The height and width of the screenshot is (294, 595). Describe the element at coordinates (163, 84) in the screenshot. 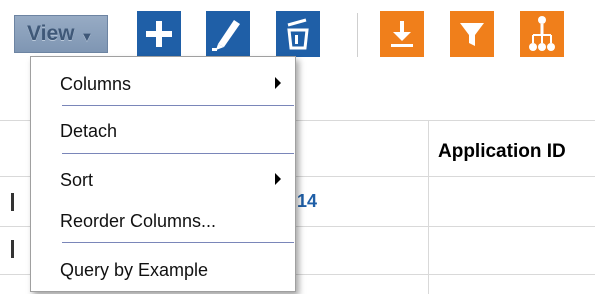

I see `menu-item-columns: Columns` at that location.